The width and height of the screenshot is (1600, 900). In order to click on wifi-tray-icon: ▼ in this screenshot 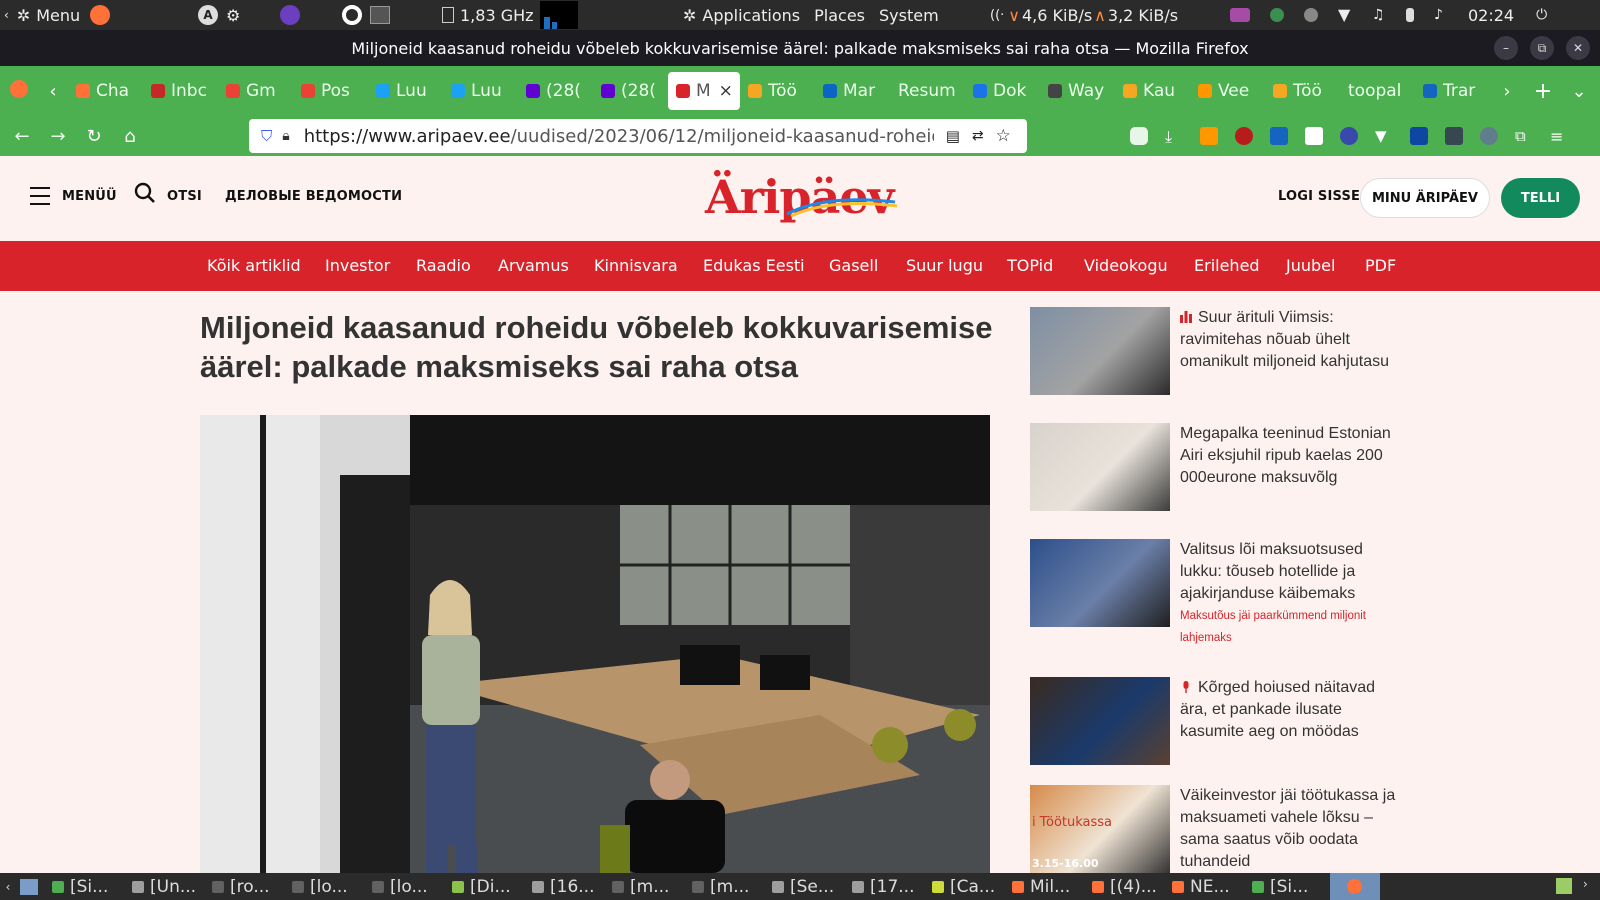, I will do `click(1345, 15)`.